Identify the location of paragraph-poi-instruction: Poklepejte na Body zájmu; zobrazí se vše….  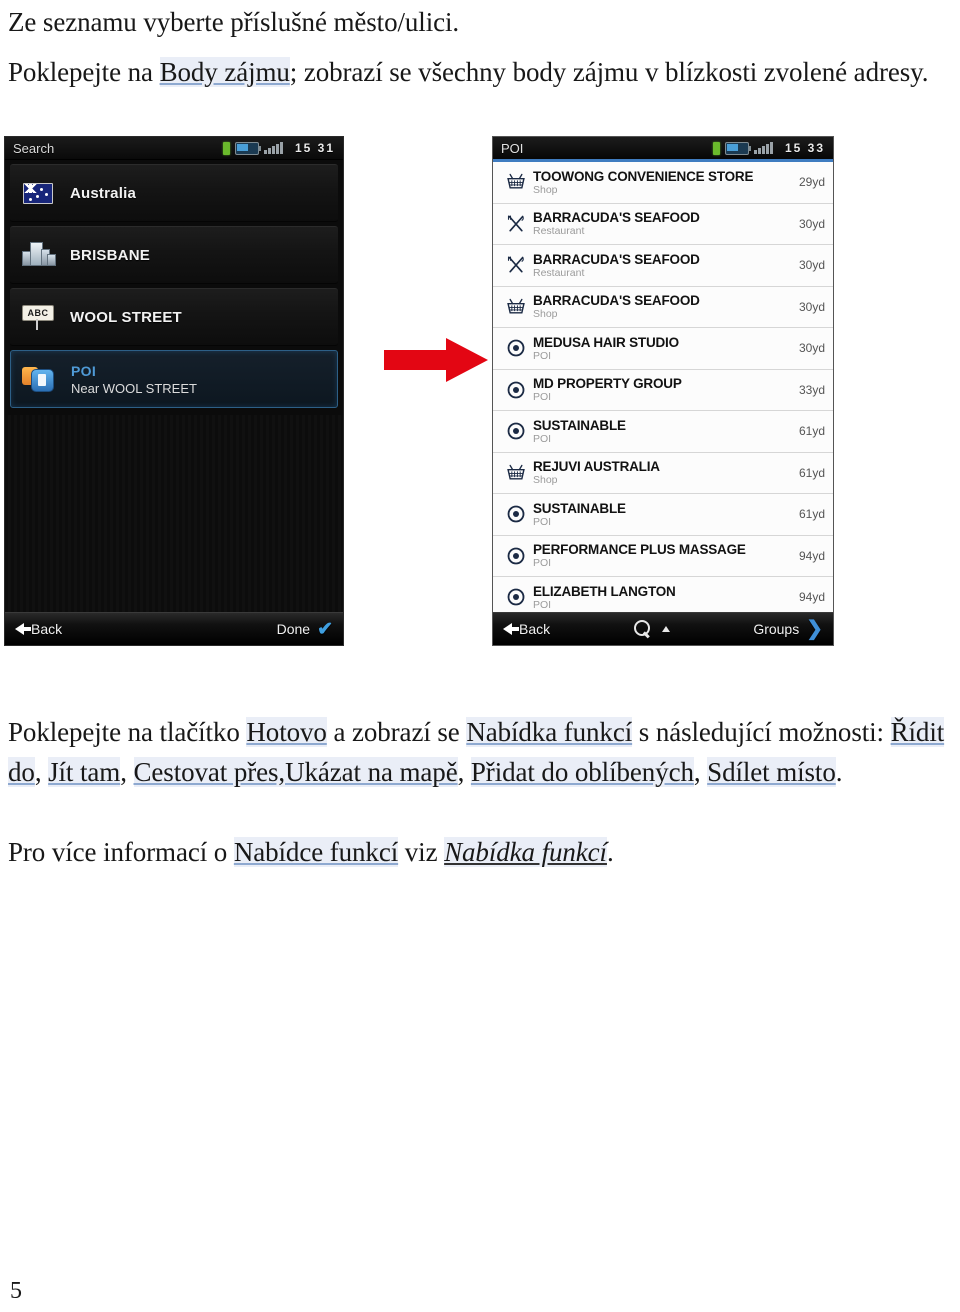
(484, 72).